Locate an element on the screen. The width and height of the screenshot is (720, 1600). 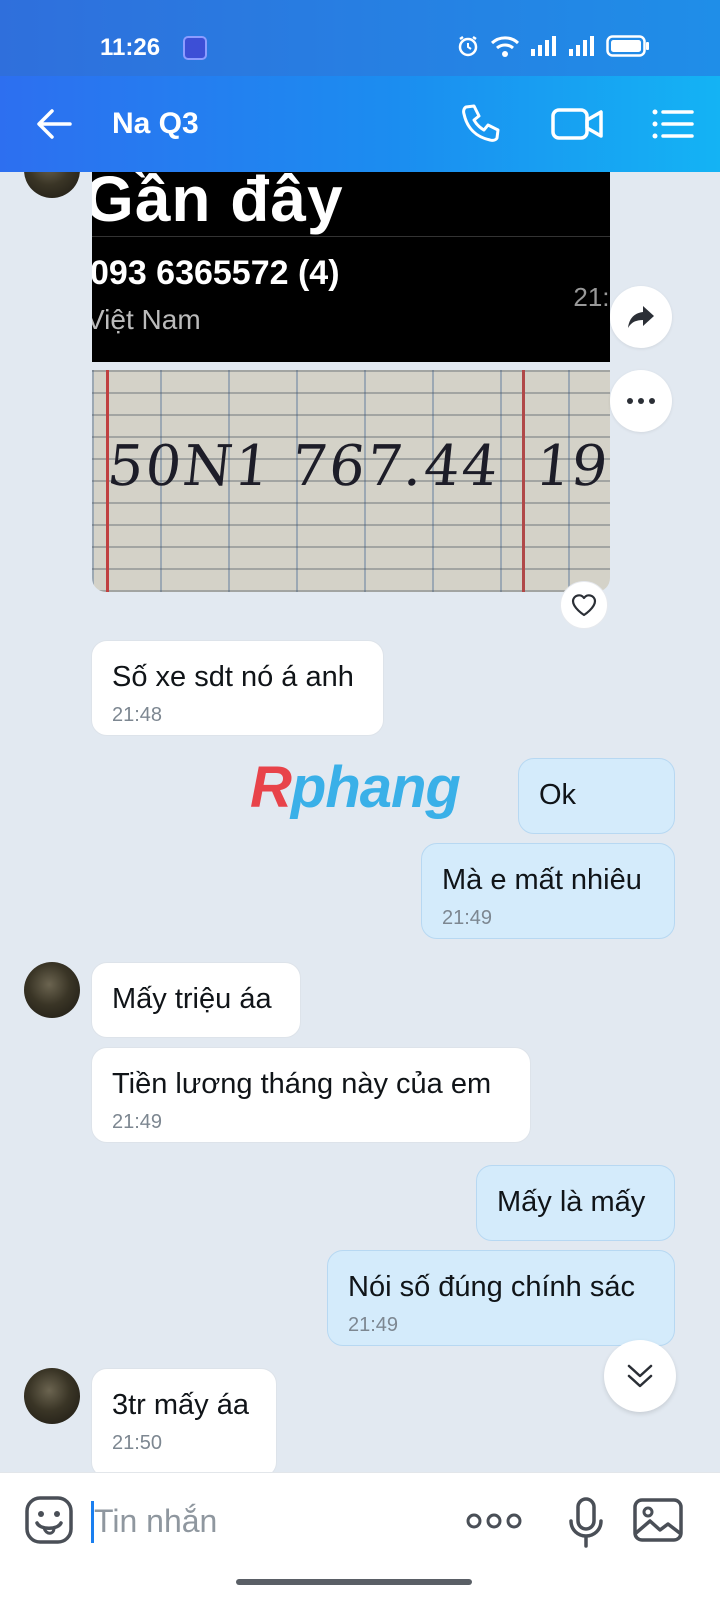
paper-column-line is located at coordinates (523, 481).